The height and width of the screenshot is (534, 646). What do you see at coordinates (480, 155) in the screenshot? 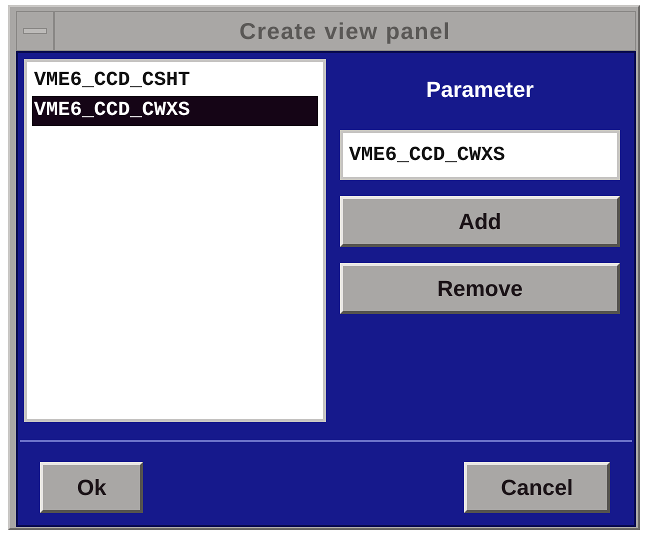
I see `parameter-field: VME6_CCD_CWXS` at bounding box center [480, 155].